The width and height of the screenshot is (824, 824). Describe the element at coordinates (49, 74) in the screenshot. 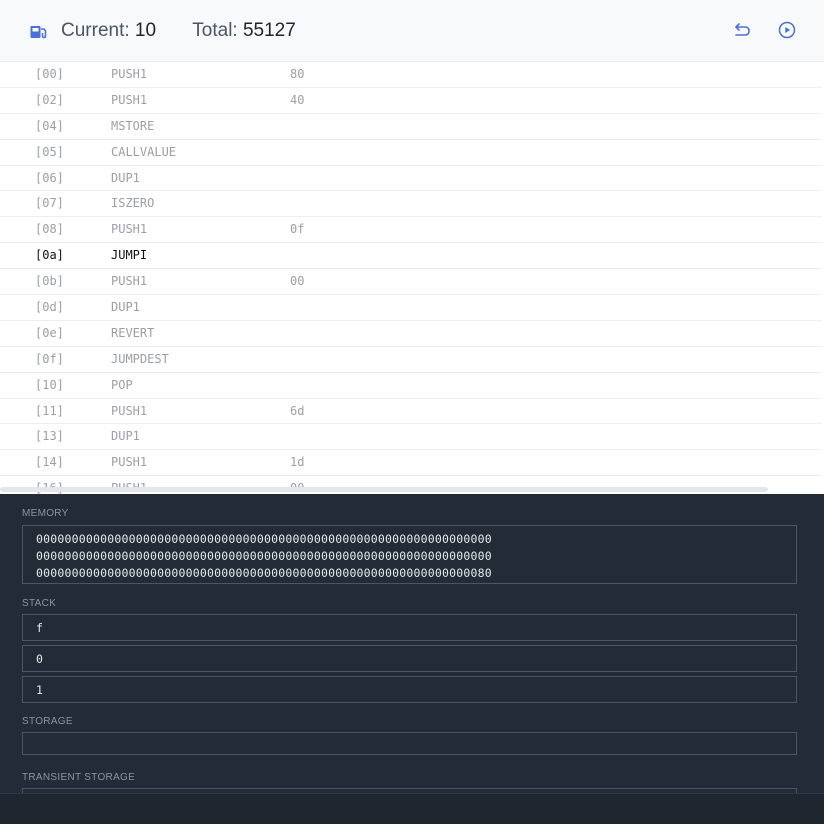

I see `opcode-pc: [00]` at that location.